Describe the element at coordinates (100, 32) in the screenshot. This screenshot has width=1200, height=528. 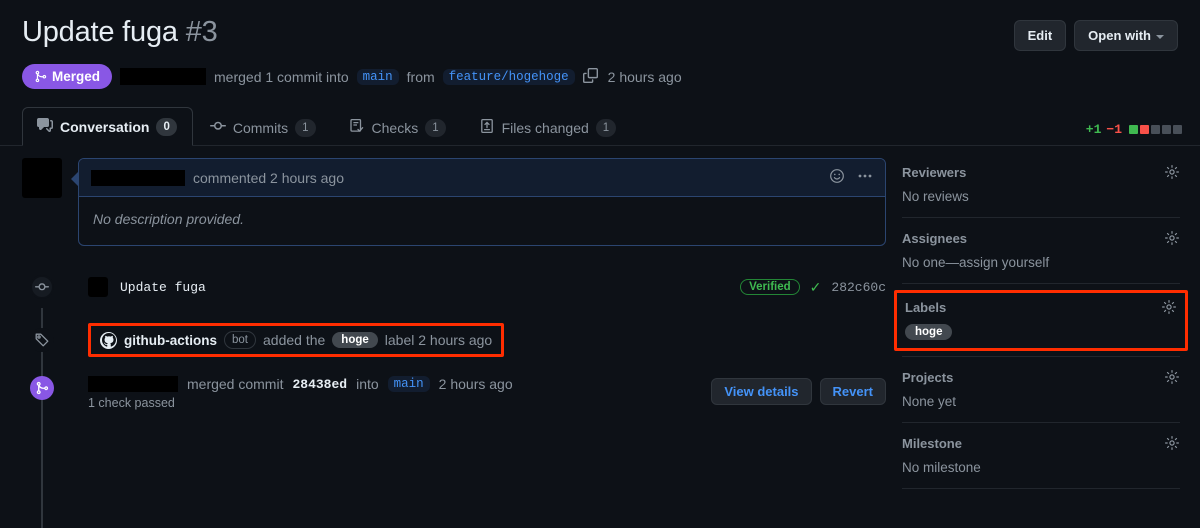
I see `pr-title-text: Update fuga` at that location.